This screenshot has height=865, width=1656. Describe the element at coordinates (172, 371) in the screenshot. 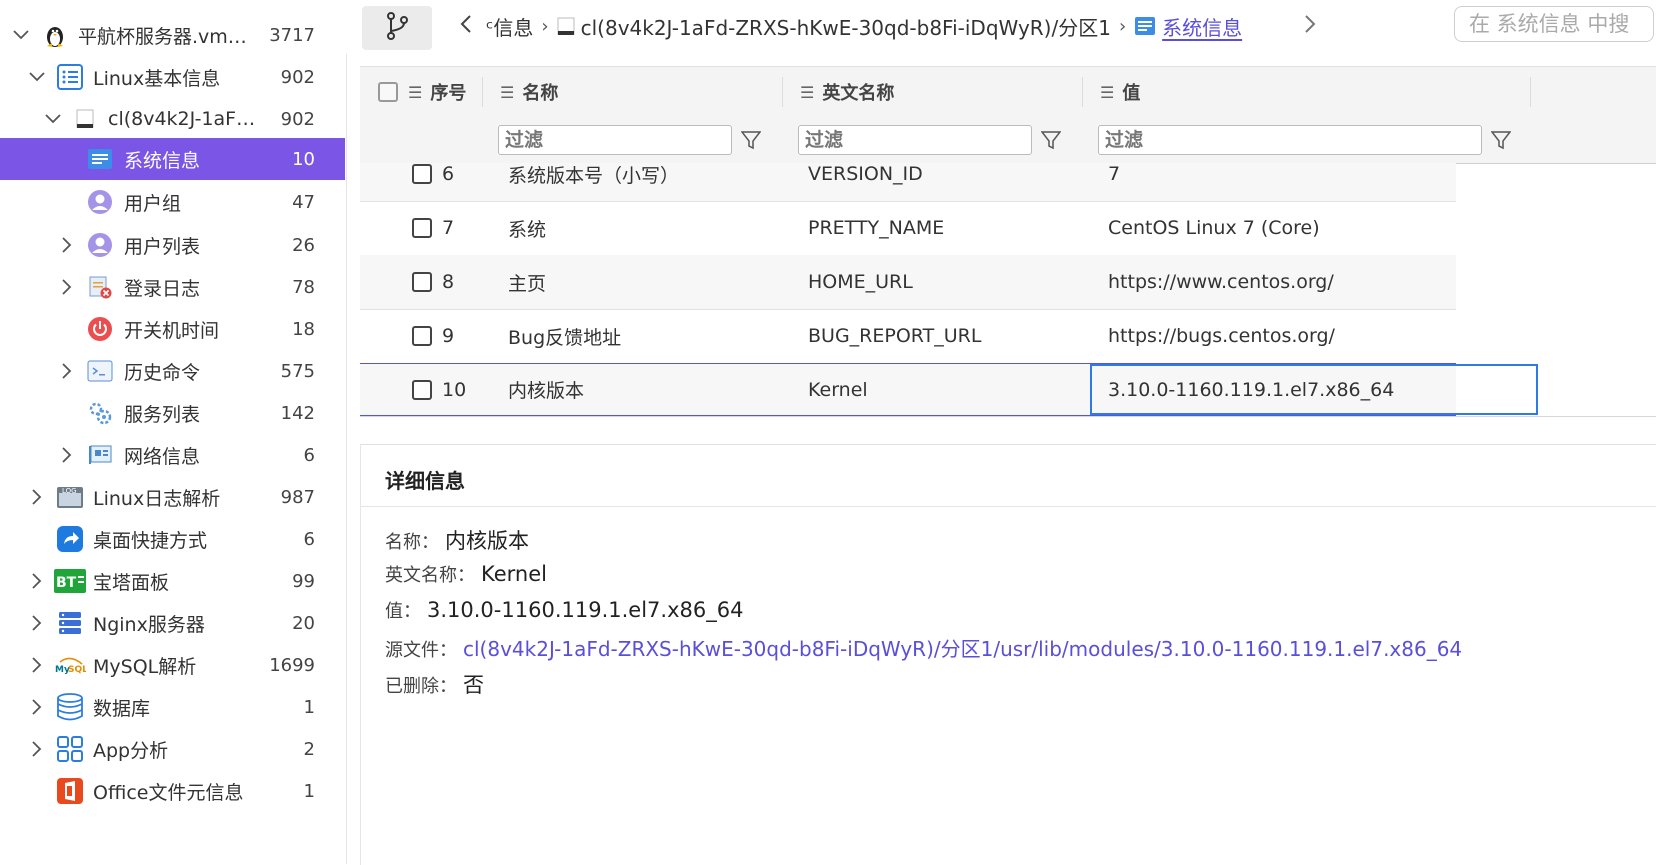

I see `tree-item-history-cmd: 历史命令 575` at that location.